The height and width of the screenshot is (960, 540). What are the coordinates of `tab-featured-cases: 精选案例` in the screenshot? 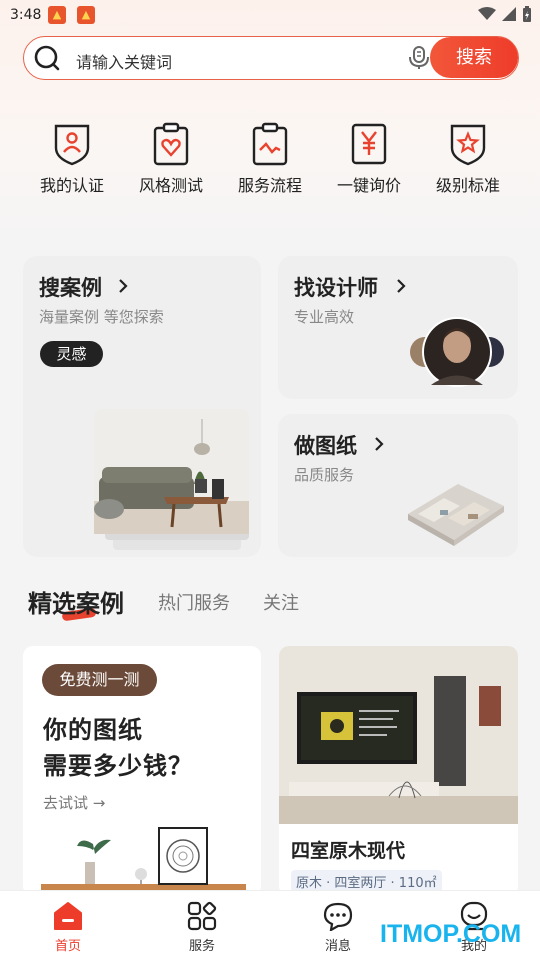 It's located at (76, 601).